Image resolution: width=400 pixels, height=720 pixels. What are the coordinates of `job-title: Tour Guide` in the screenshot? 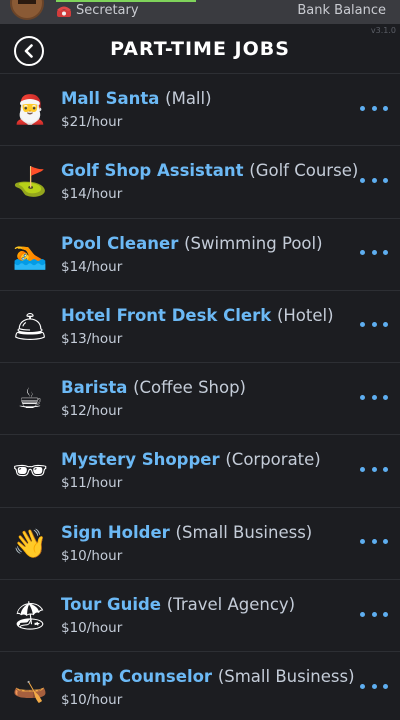 It's located at (114, 605).